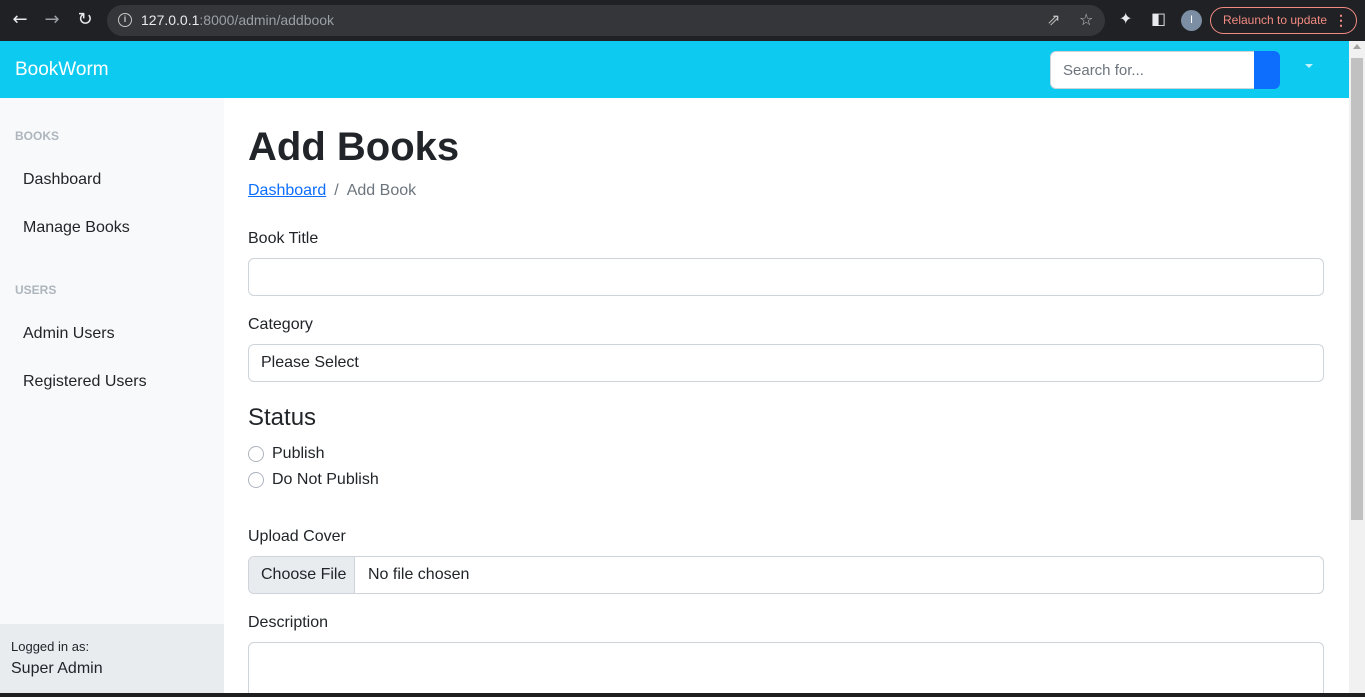 Image resolution: width=1365 pixels, height=697 pixels. Describe the element at coordinates (36, 290) in the screenshot. I see `sidebar-heading-users: Users` at that location.